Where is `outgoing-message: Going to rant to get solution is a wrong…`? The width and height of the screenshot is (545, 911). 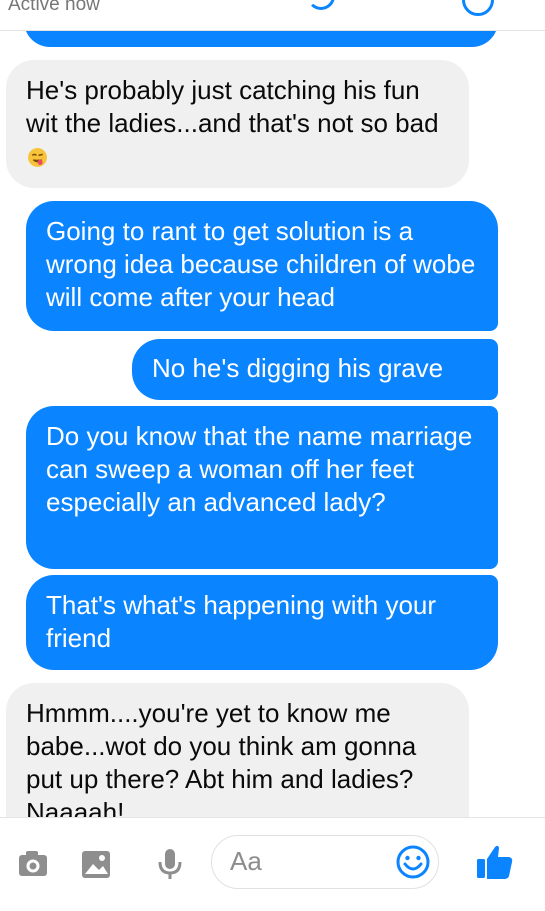
outgoing-message: Going to rant to get solution is a wrong… is located at coordinates (262, 266).